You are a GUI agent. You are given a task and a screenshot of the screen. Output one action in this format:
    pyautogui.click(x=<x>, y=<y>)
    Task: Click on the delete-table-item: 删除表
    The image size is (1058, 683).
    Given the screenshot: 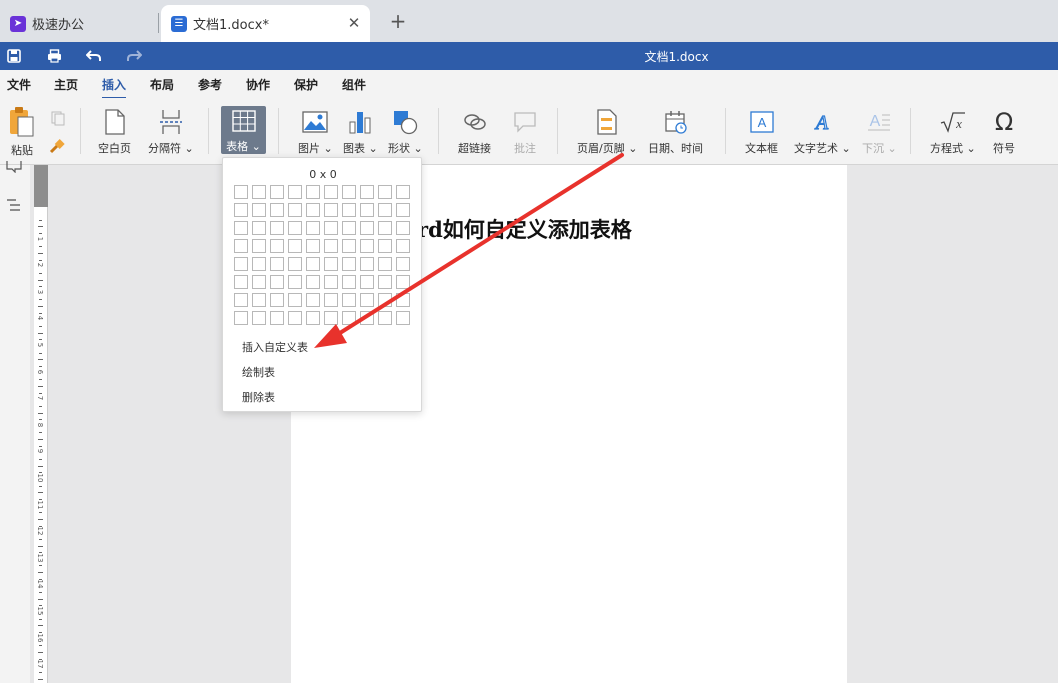 What is the action you would take?
    pyautogui.click(x=258, y=397)
    